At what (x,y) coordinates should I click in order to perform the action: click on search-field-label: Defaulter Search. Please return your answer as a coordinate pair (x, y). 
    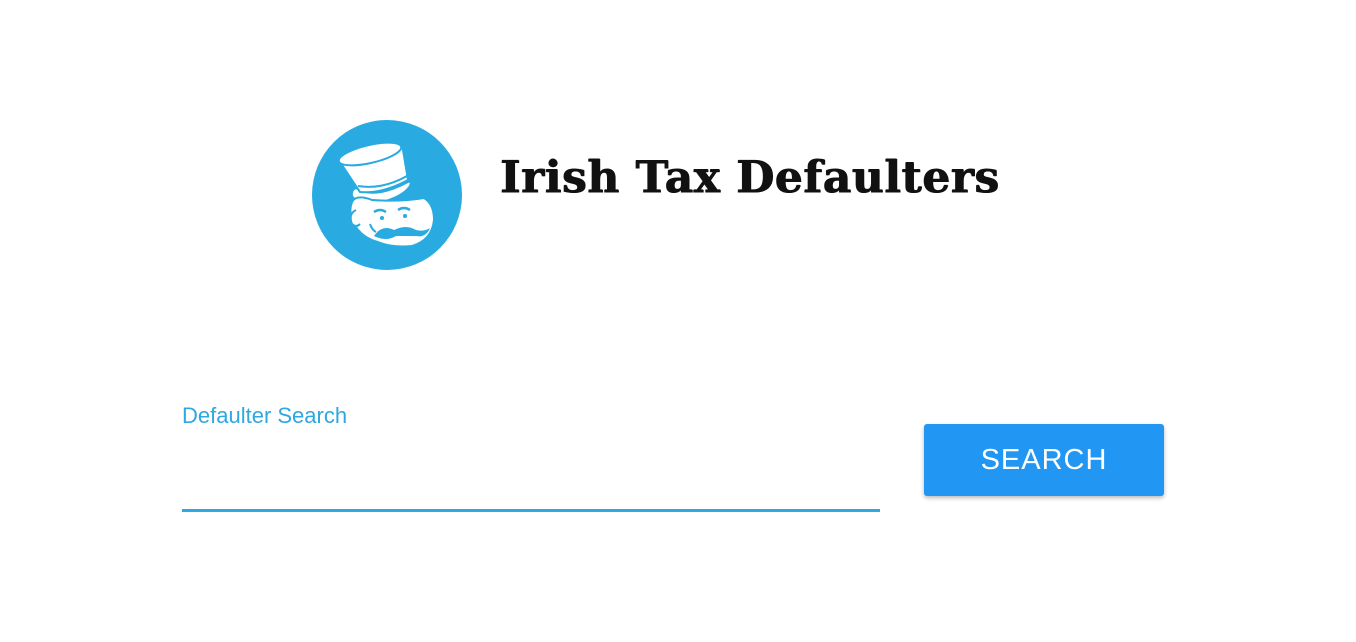
    Looking at the image, I should click on (265, 415).